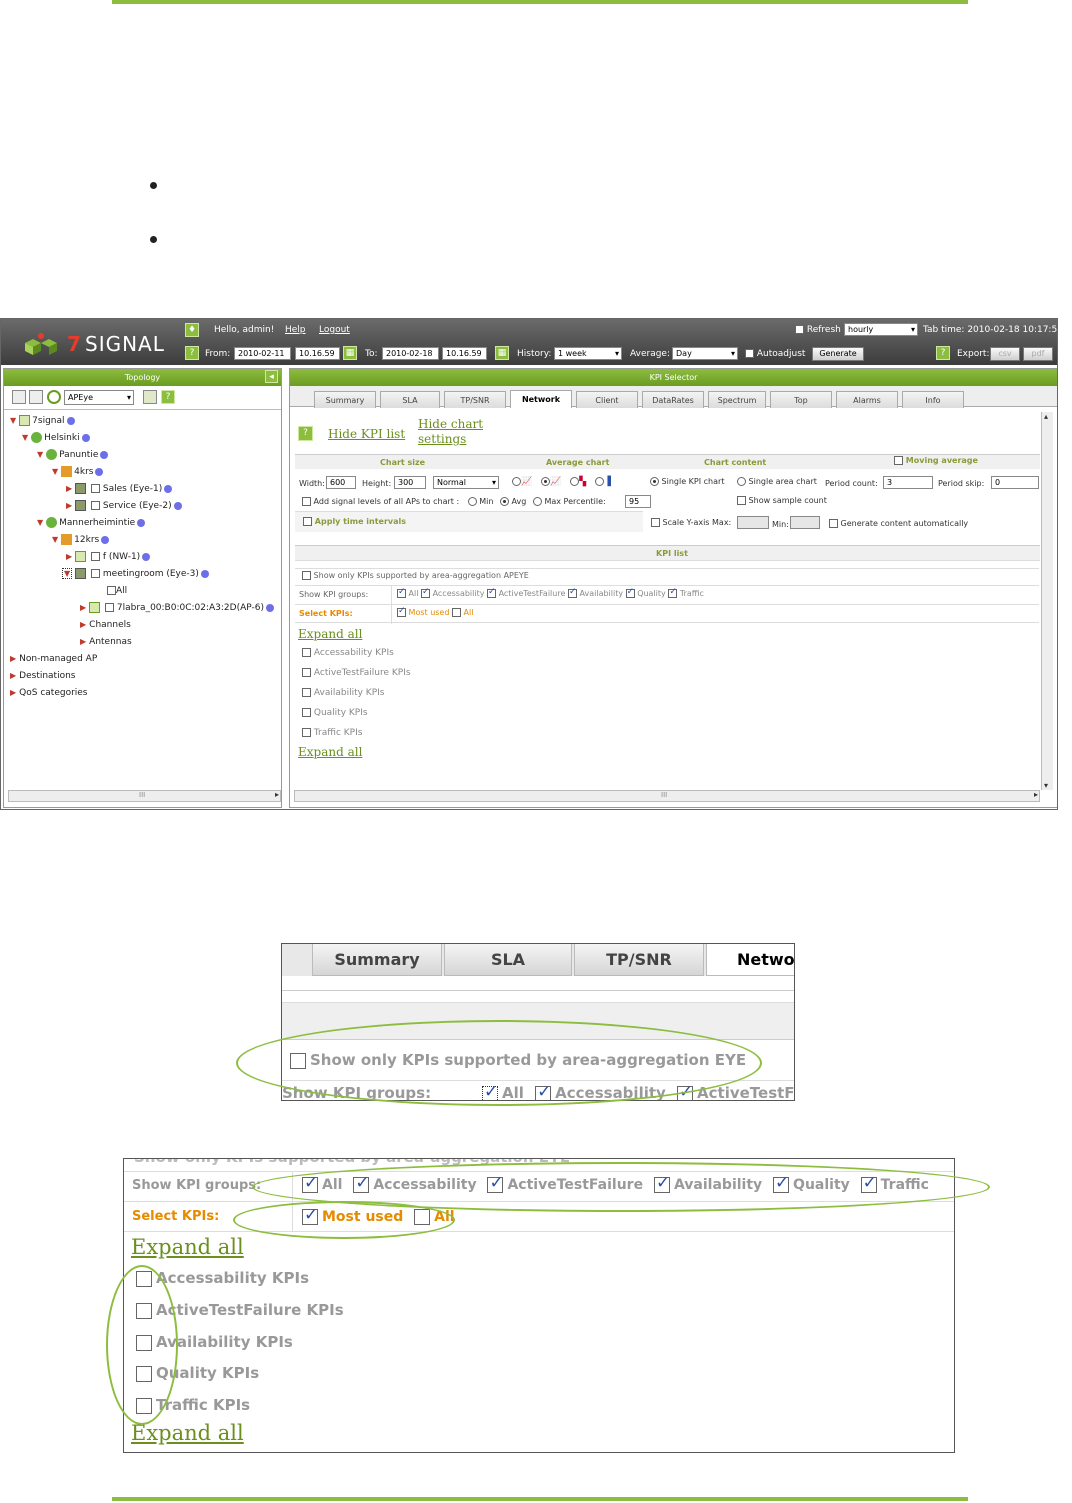  What do you see at coordinates (464, 353) in the screenshot?
I see `to-time-field: 10.16.59` at bounding box center [464, 353].